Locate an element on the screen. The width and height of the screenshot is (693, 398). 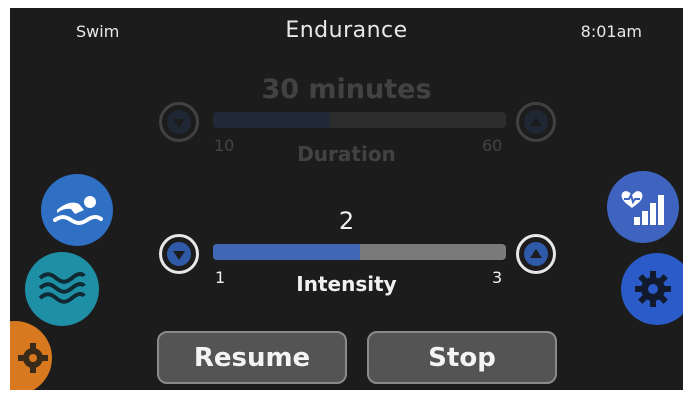
top-bar: Swim Endurance 8:01am is located at coordinates (346, 30).